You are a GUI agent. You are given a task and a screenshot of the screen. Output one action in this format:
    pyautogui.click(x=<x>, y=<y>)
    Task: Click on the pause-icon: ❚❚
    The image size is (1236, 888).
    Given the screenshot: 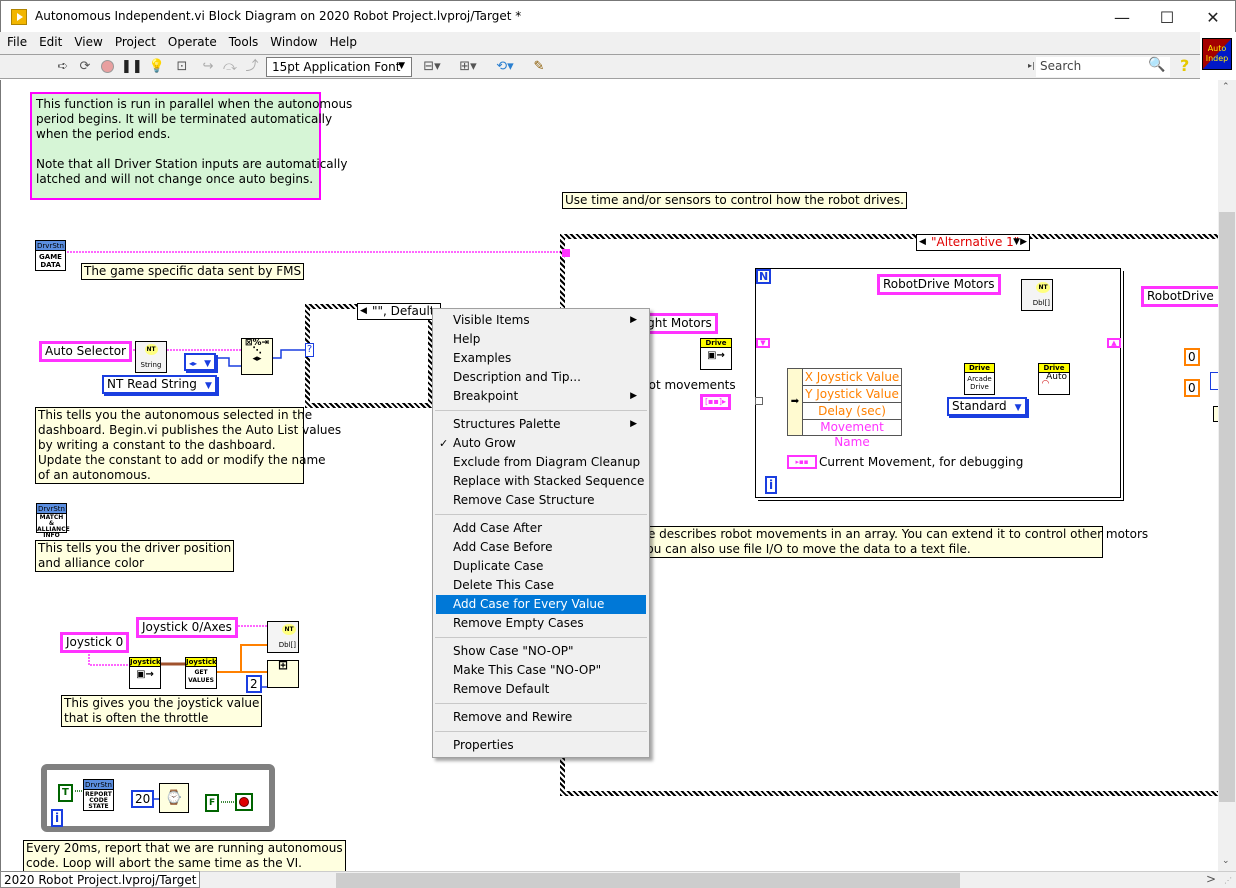 What is the action you would take?
    pyautogui.click(x=132, y=67)
    